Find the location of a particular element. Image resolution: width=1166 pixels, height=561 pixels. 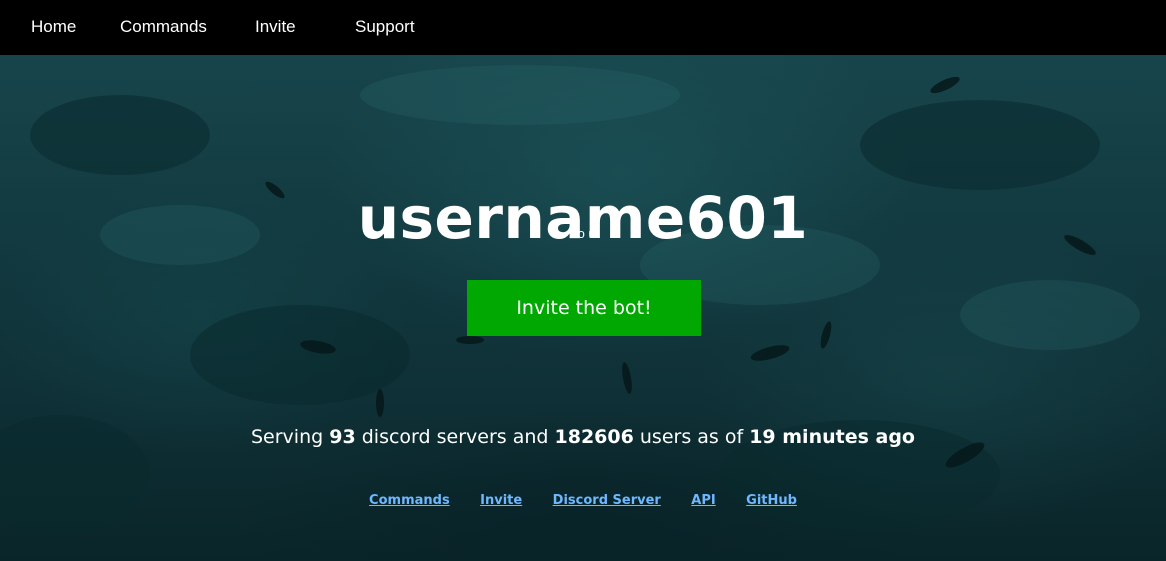

last-updated-time: 19 minutes ago is located at coordinates (832, 437).